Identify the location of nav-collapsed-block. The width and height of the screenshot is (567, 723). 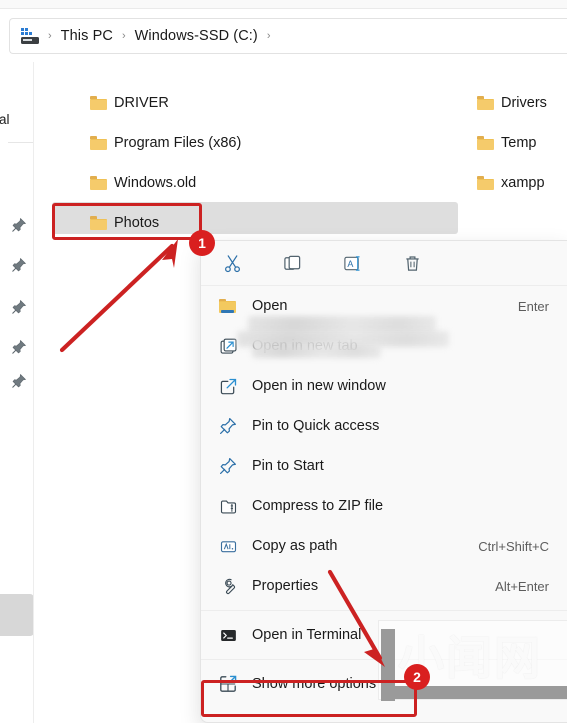
(16, 615).